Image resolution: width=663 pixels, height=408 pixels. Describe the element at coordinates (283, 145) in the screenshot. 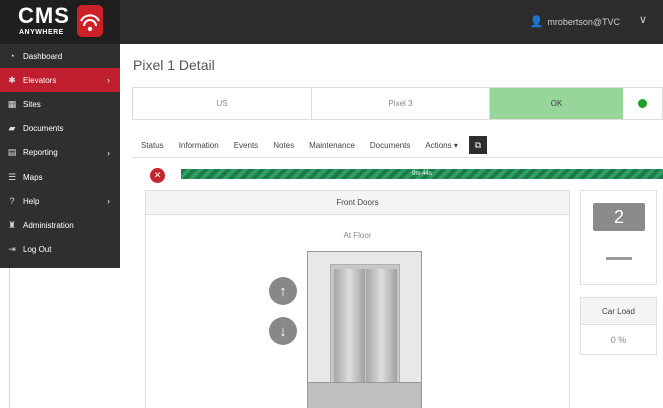

I see `tab-notes: Notes` at that location.